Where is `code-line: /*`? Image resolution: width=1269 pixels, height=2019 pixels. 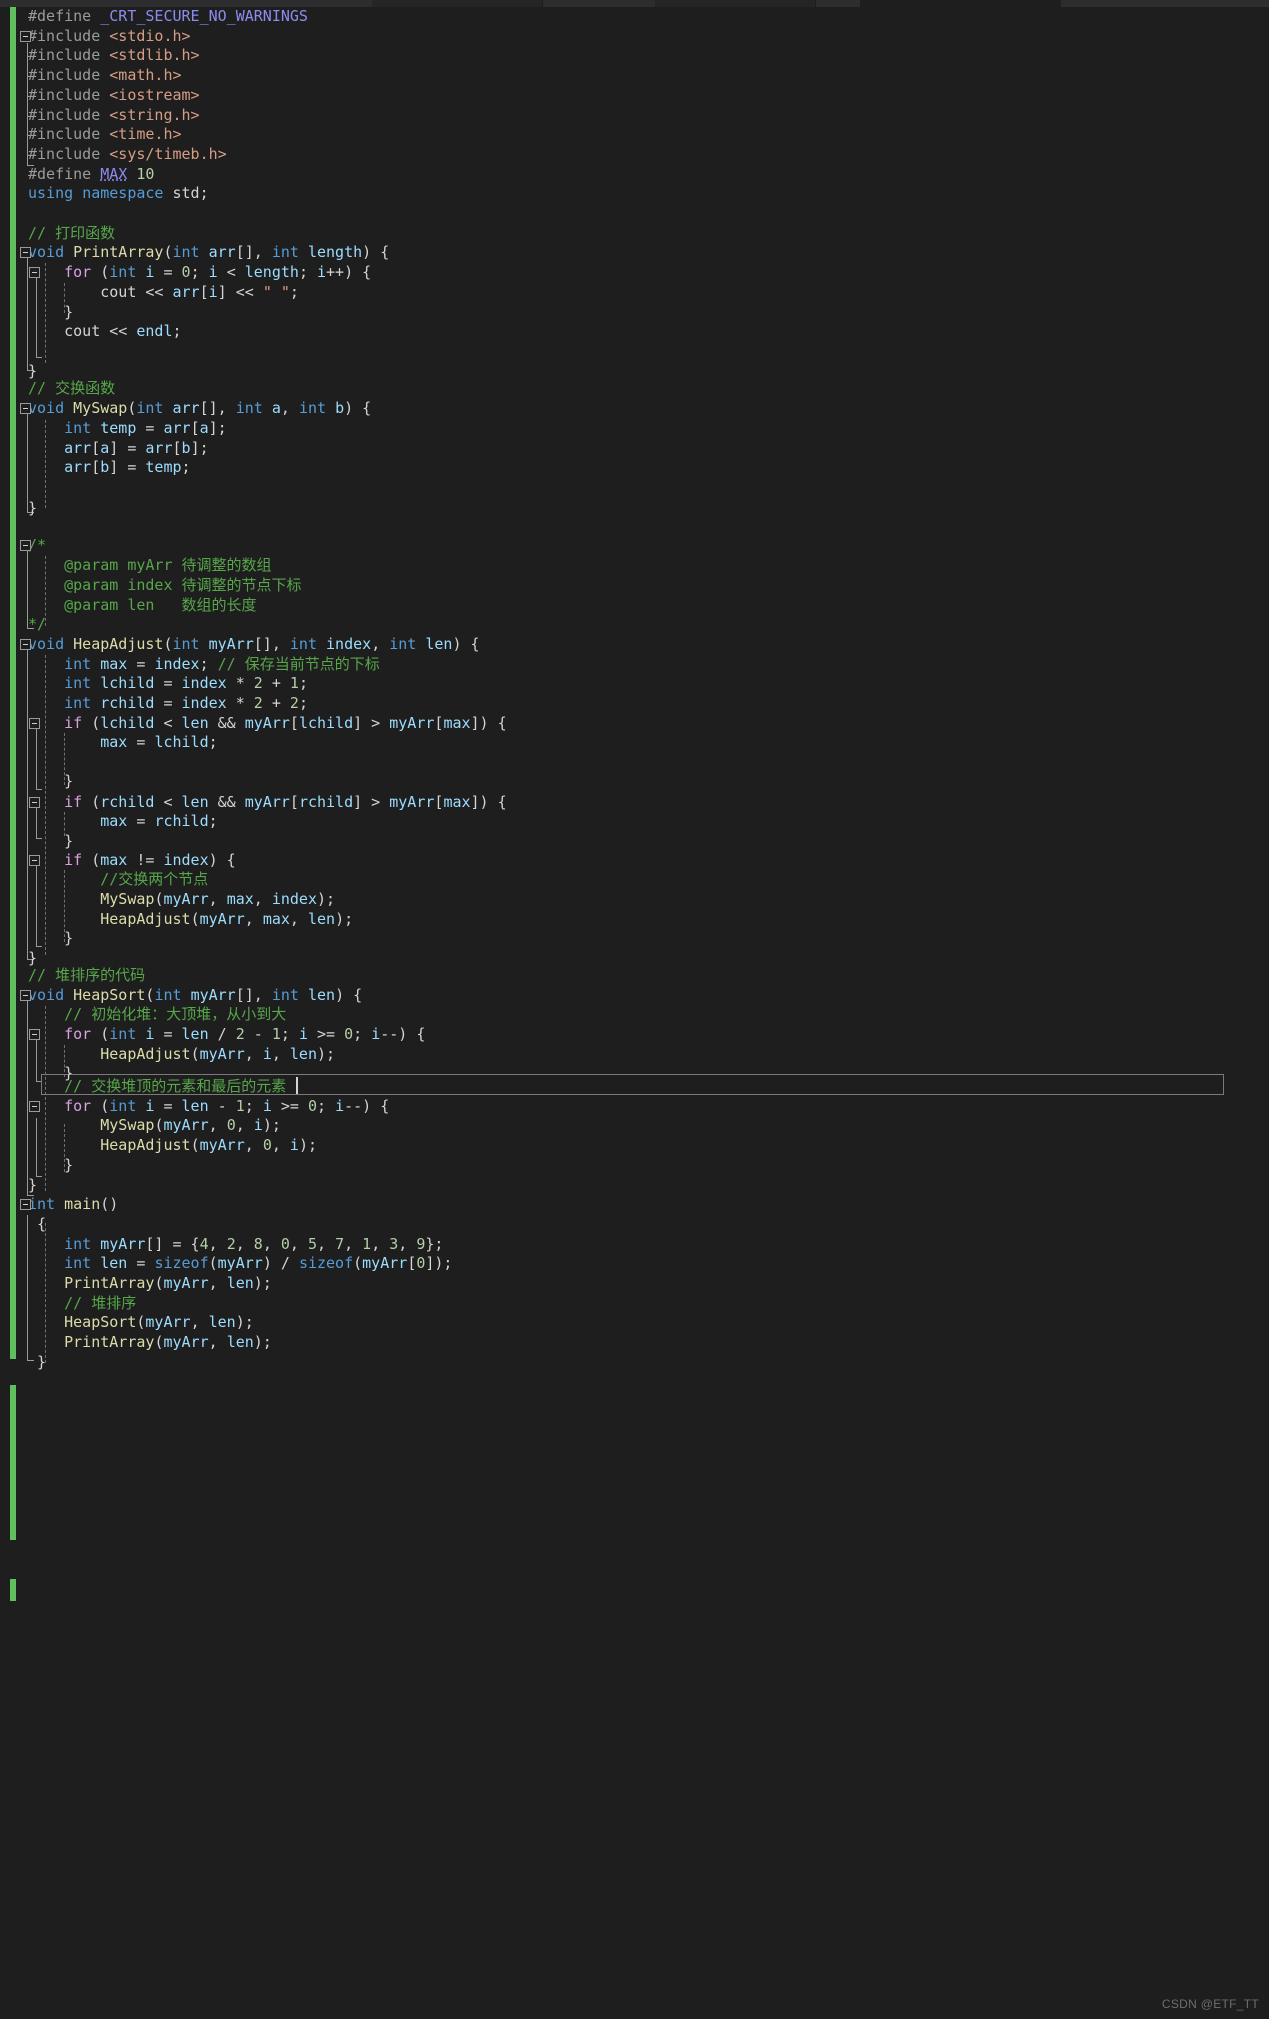 code-line: /* is located at coordinates (23, 546).